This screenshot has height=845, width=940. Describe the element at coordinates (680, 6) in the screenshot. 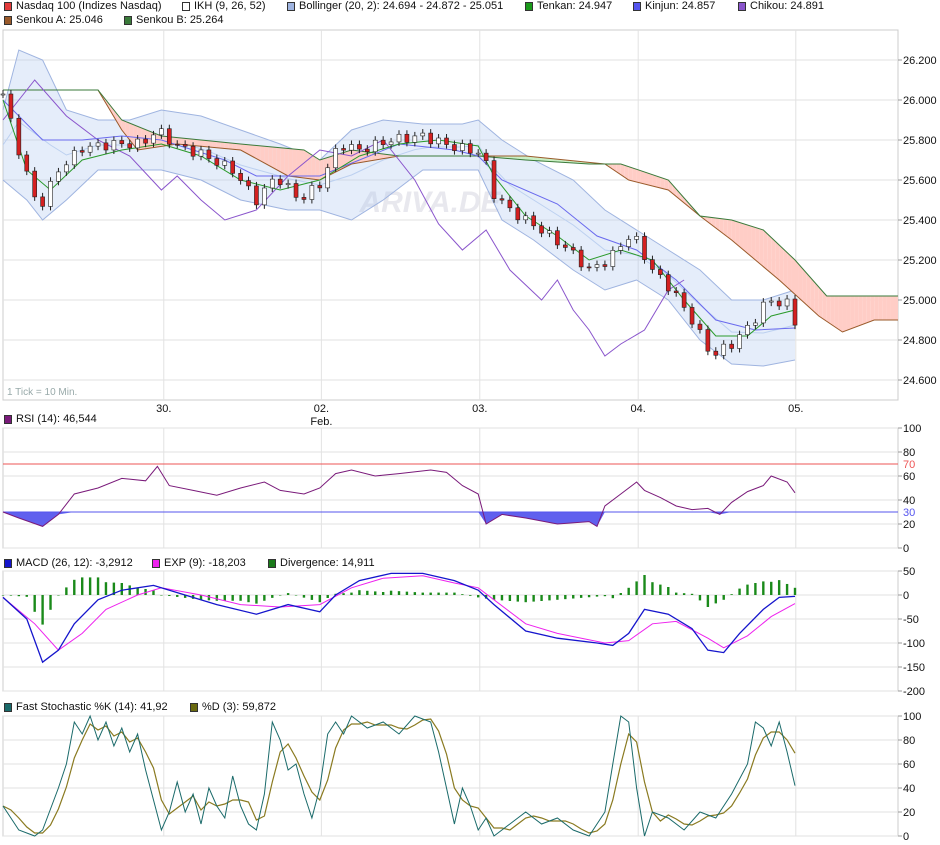

I see `legend-label: Kinjun: 24.857` at that location.